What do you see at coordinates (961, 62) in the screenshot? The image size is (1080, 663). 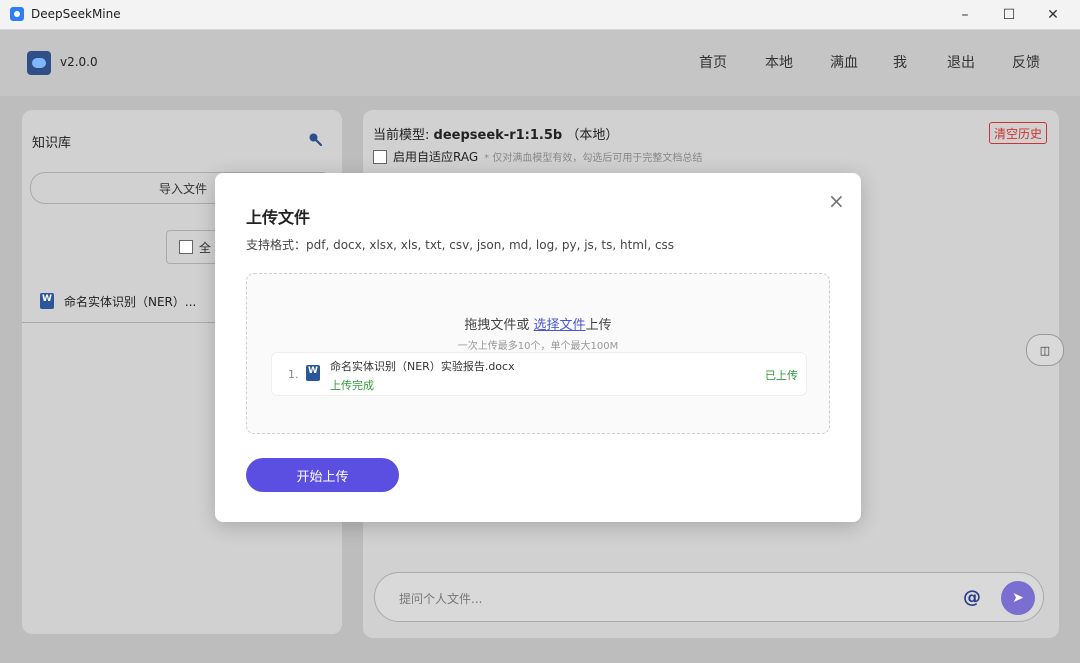 I see `nav-logout: 退出` at bounding box center [961, 62].